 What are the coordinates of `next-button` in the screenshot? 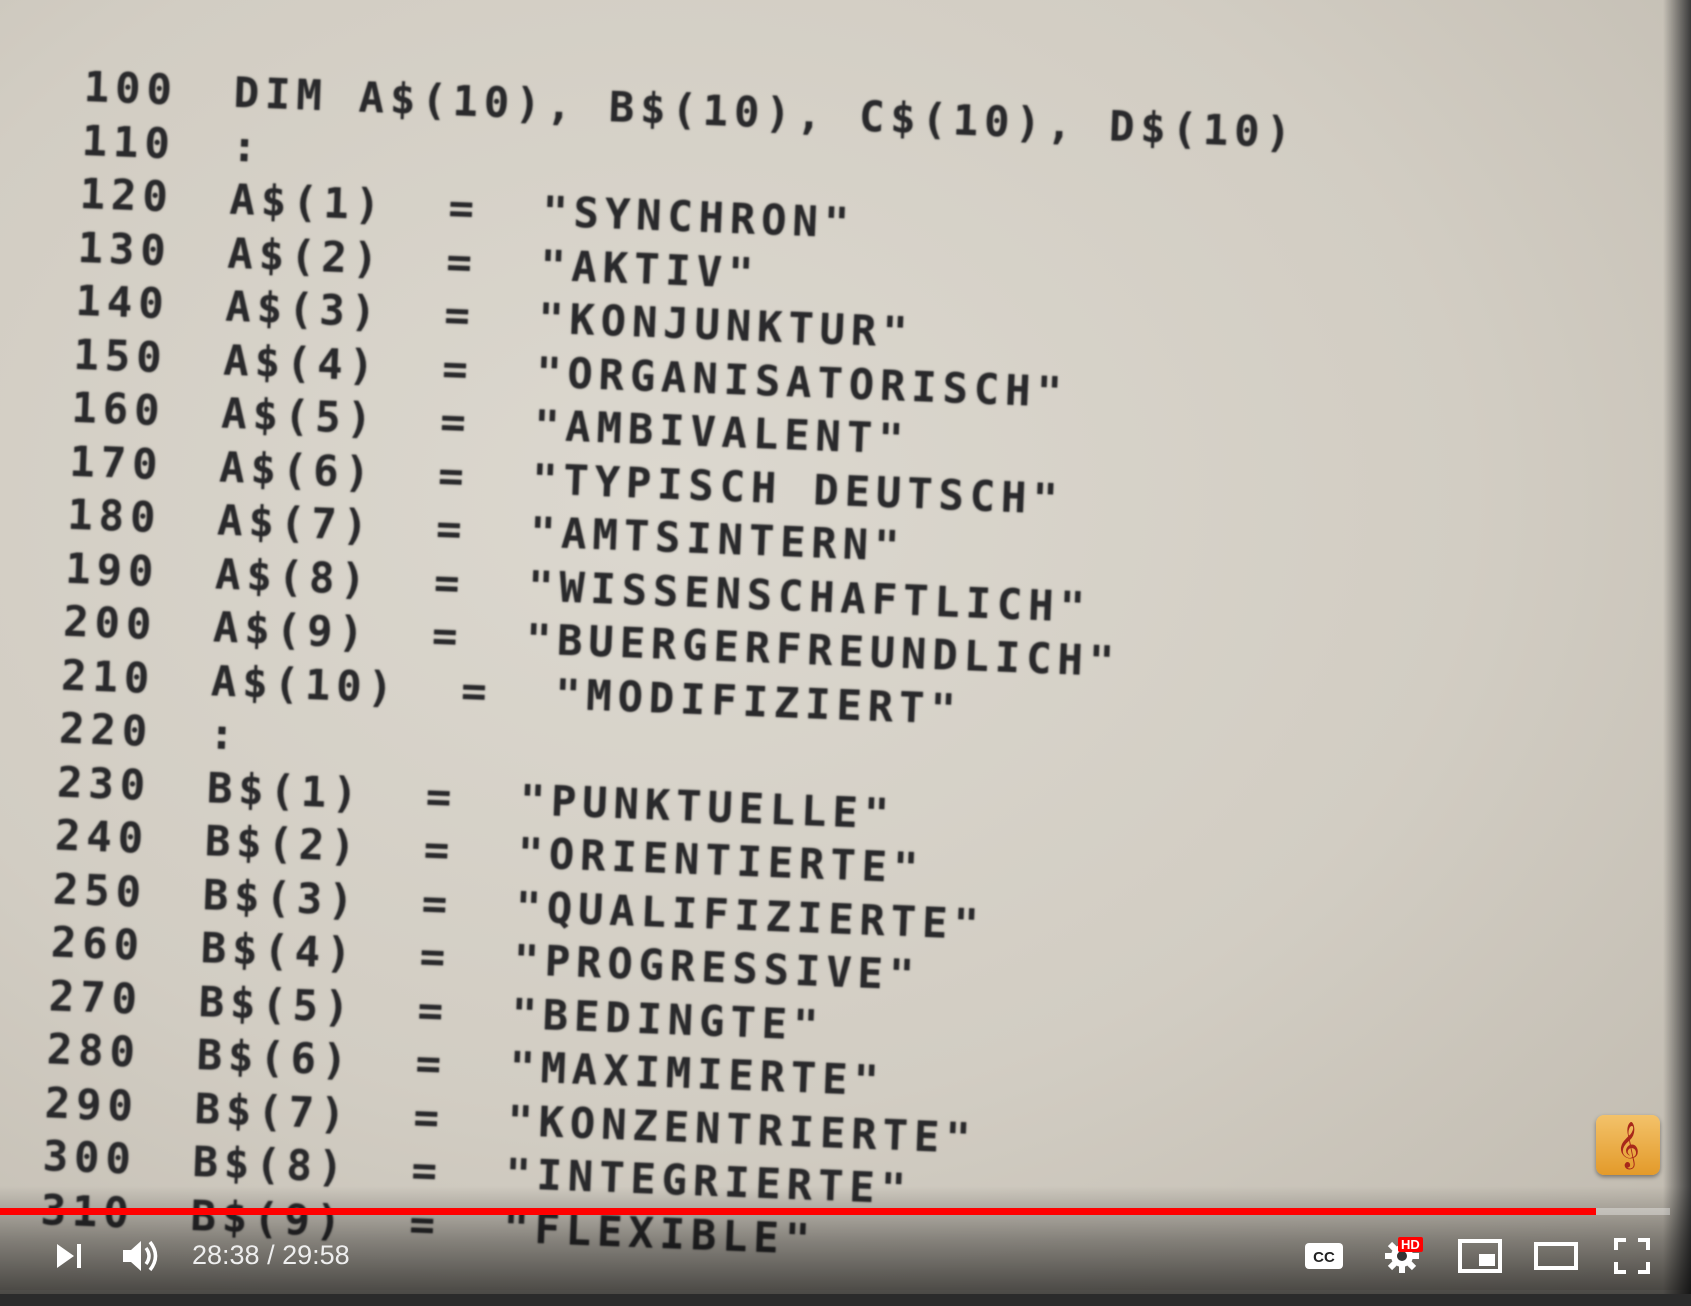 It's located at (69, 1256).